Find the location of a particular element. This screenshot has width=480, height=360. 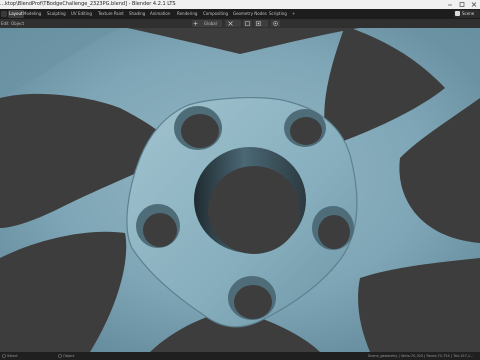

scene-label: Scene is located at coordinates (468, 13).